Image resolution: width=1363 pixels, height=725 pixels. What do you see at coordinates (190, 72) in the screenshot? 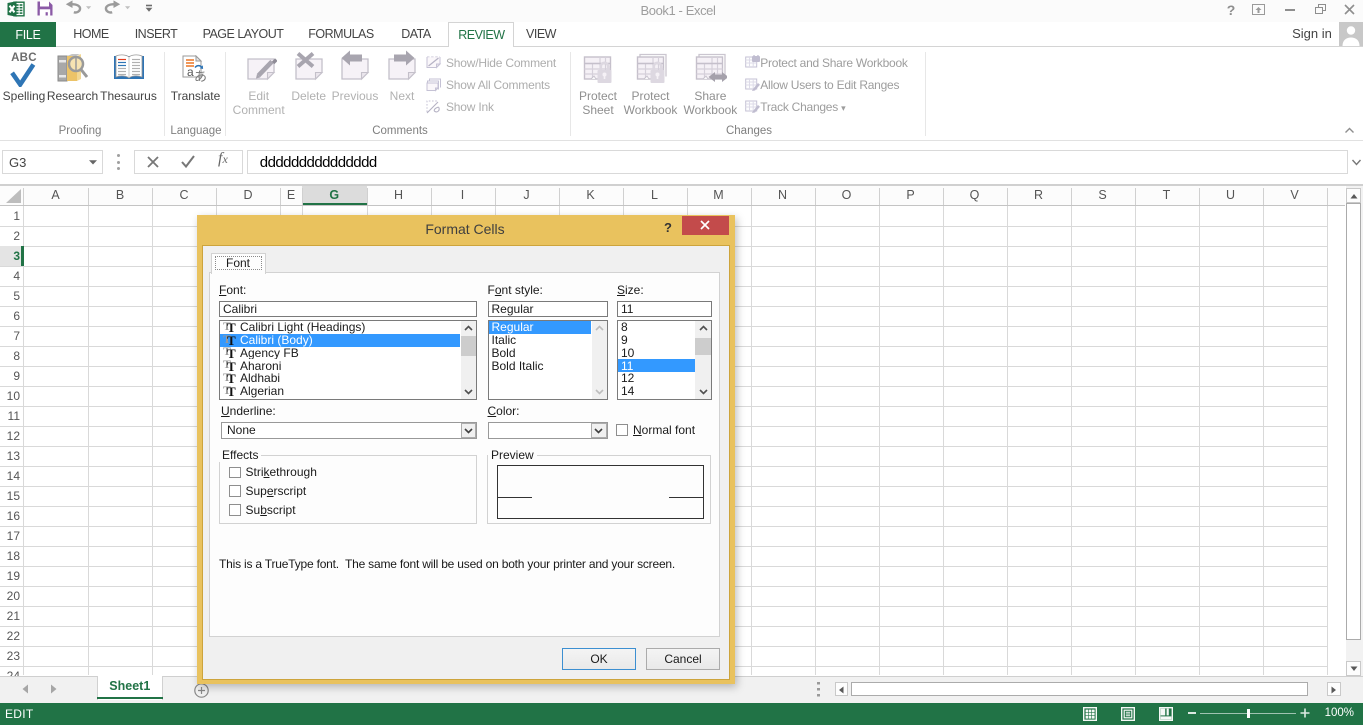
I see `svg-text: a` at bounding box center [190, 72].